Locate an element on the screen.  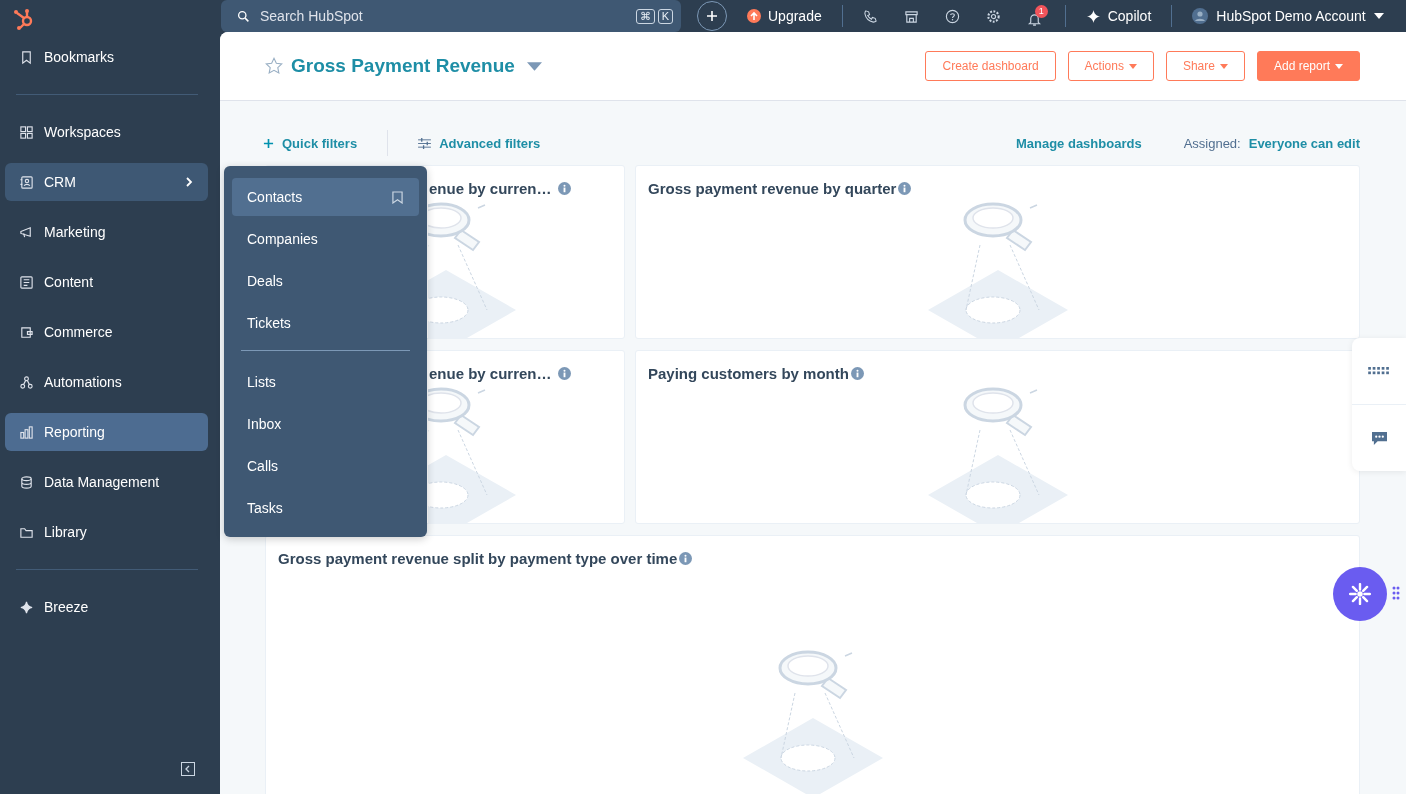
search-icon is located at coordinates (243, 16).